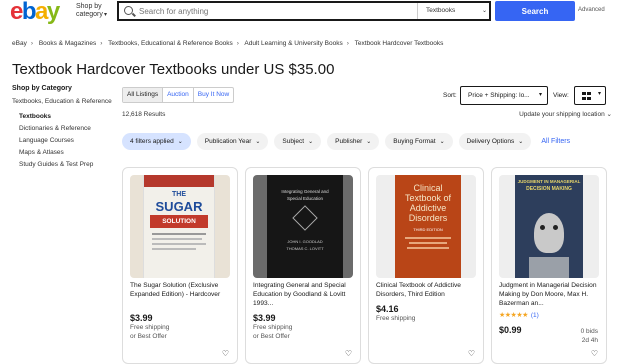 The image size is (624, 364). What do you see at coordinates (305, 248) in the screenshot?
I see `cover-text: THOMAS C. LOVITT` at bounding box center [305, 248].